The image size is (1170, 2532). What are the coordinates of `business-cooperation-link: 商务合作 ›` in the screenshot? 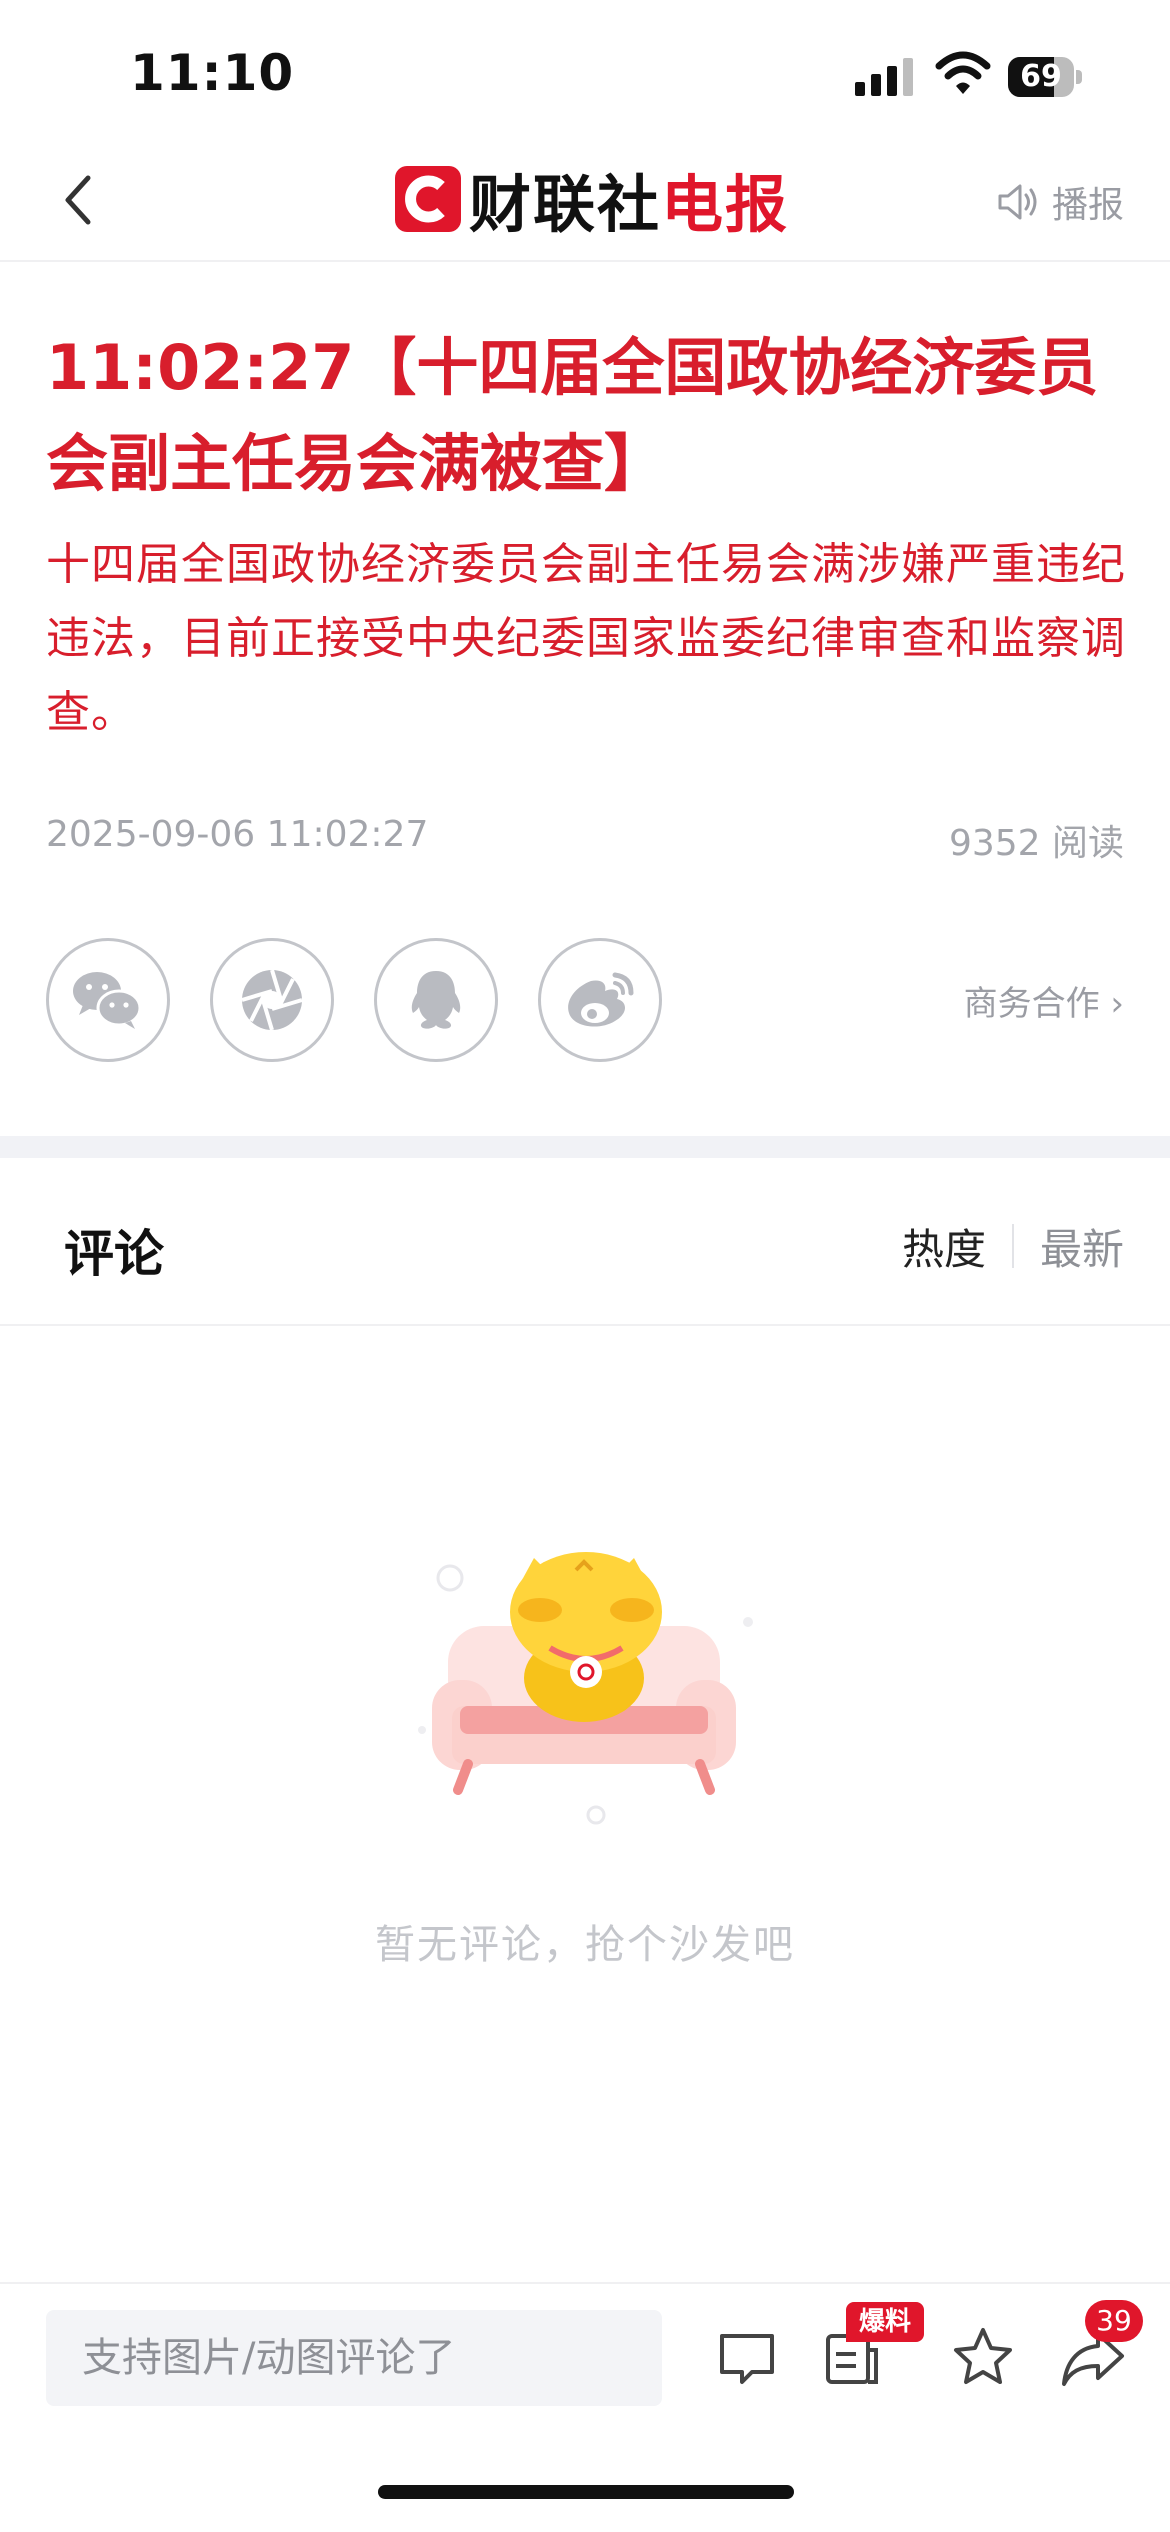 It's located at (1044, 1000).